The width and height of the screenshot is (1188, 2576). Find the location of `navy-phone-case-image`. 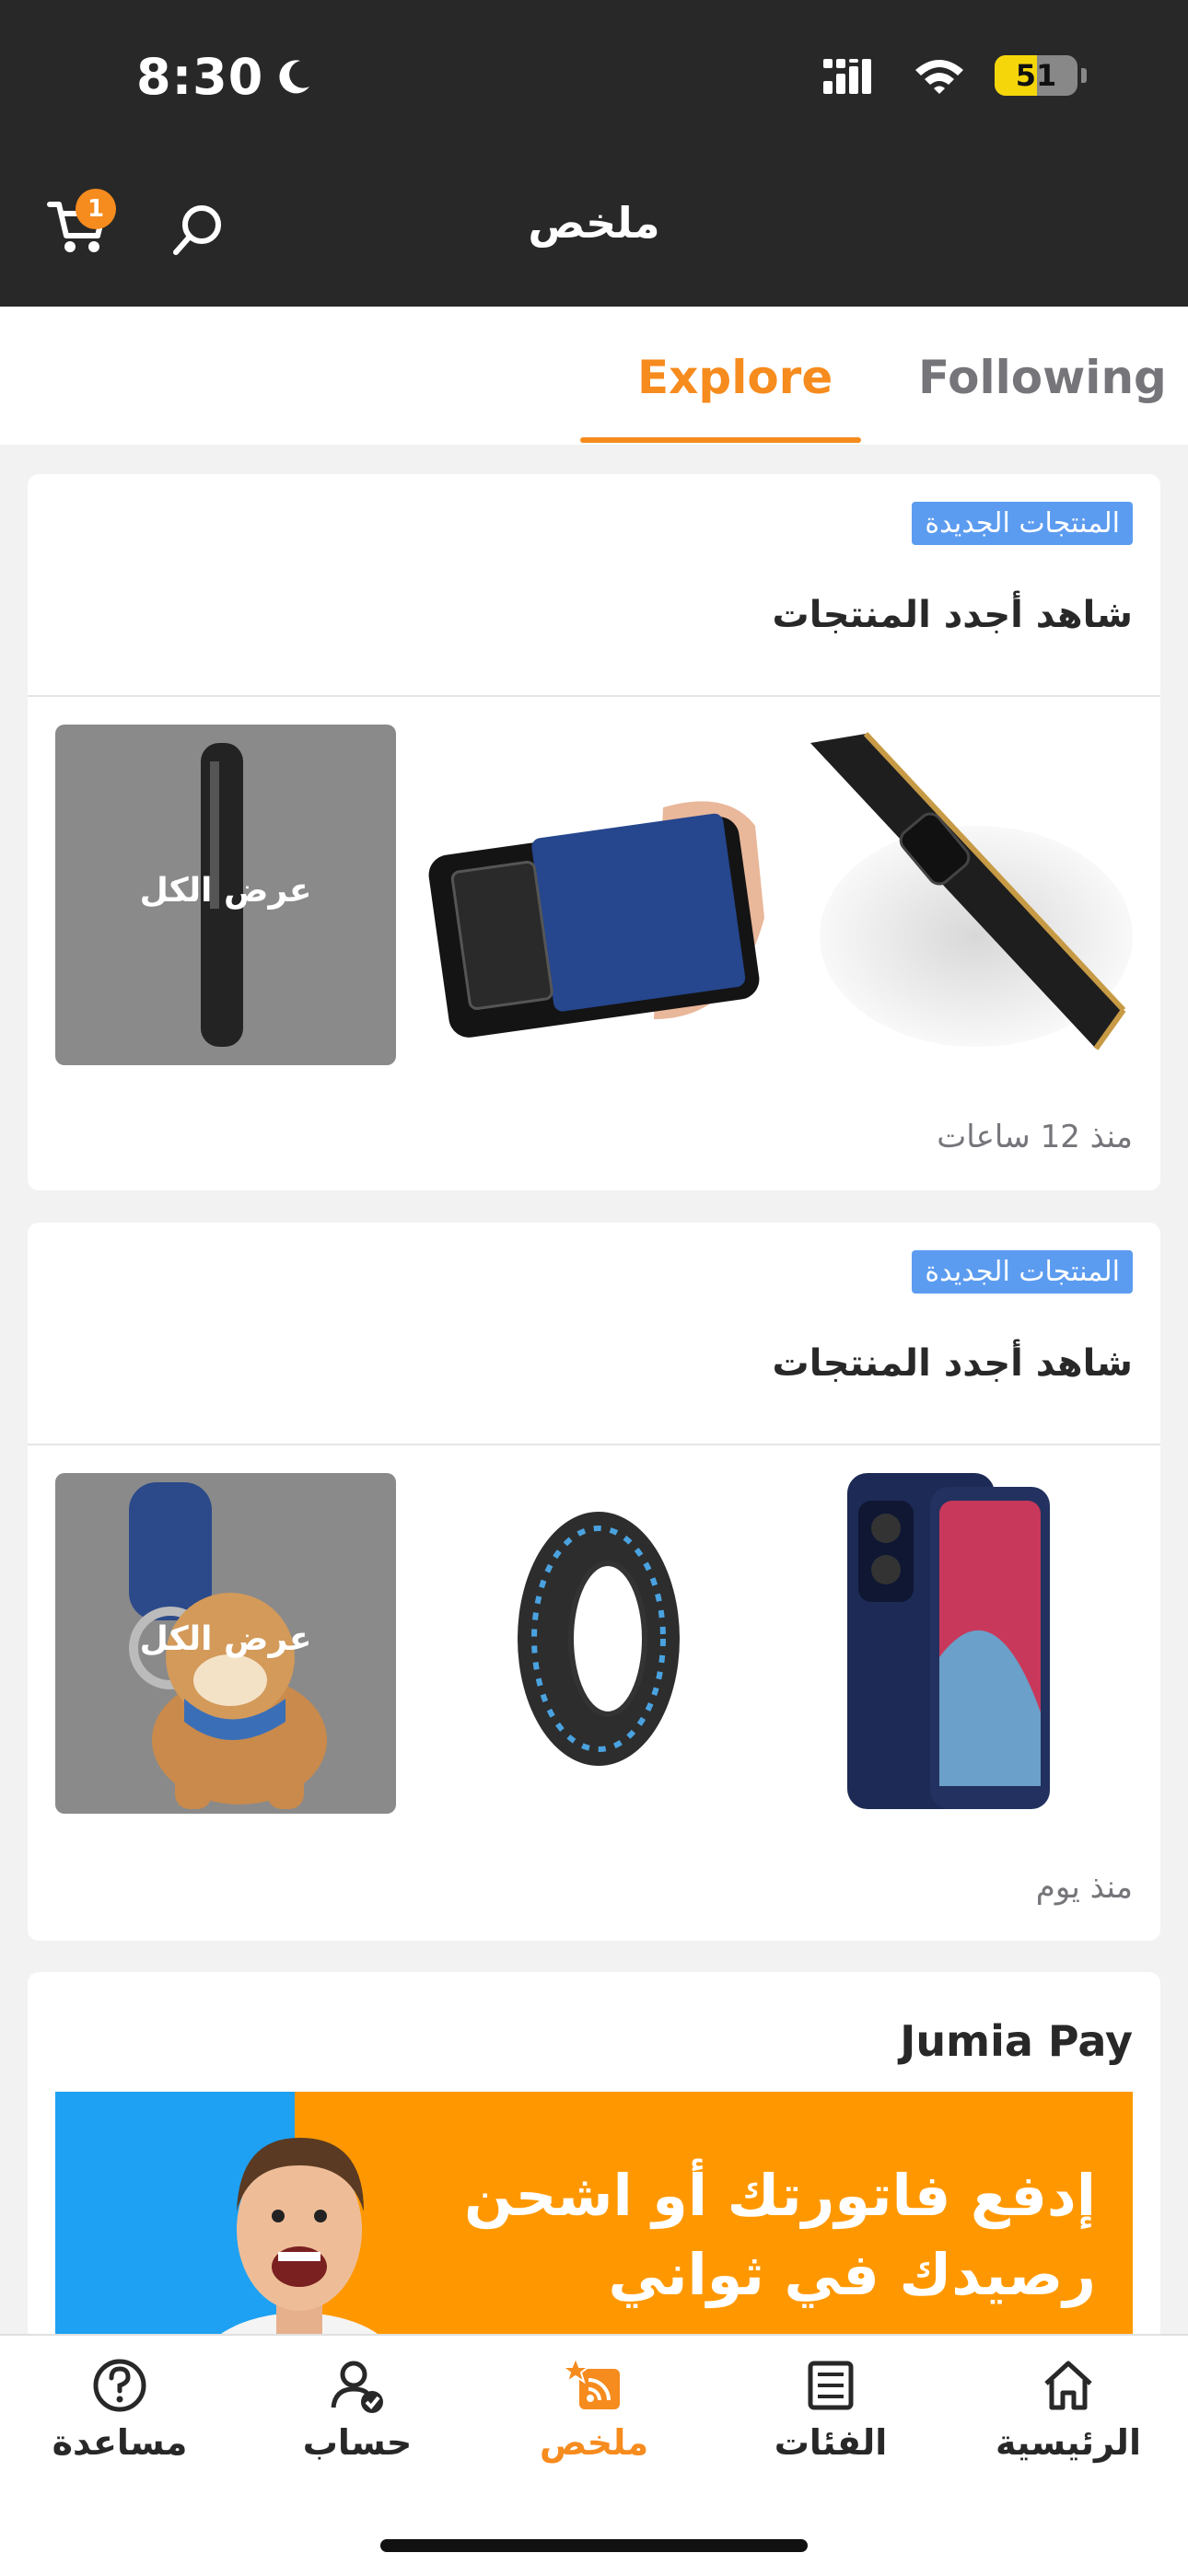

navy-phone-case-image is located at coordinates (962, 1643).